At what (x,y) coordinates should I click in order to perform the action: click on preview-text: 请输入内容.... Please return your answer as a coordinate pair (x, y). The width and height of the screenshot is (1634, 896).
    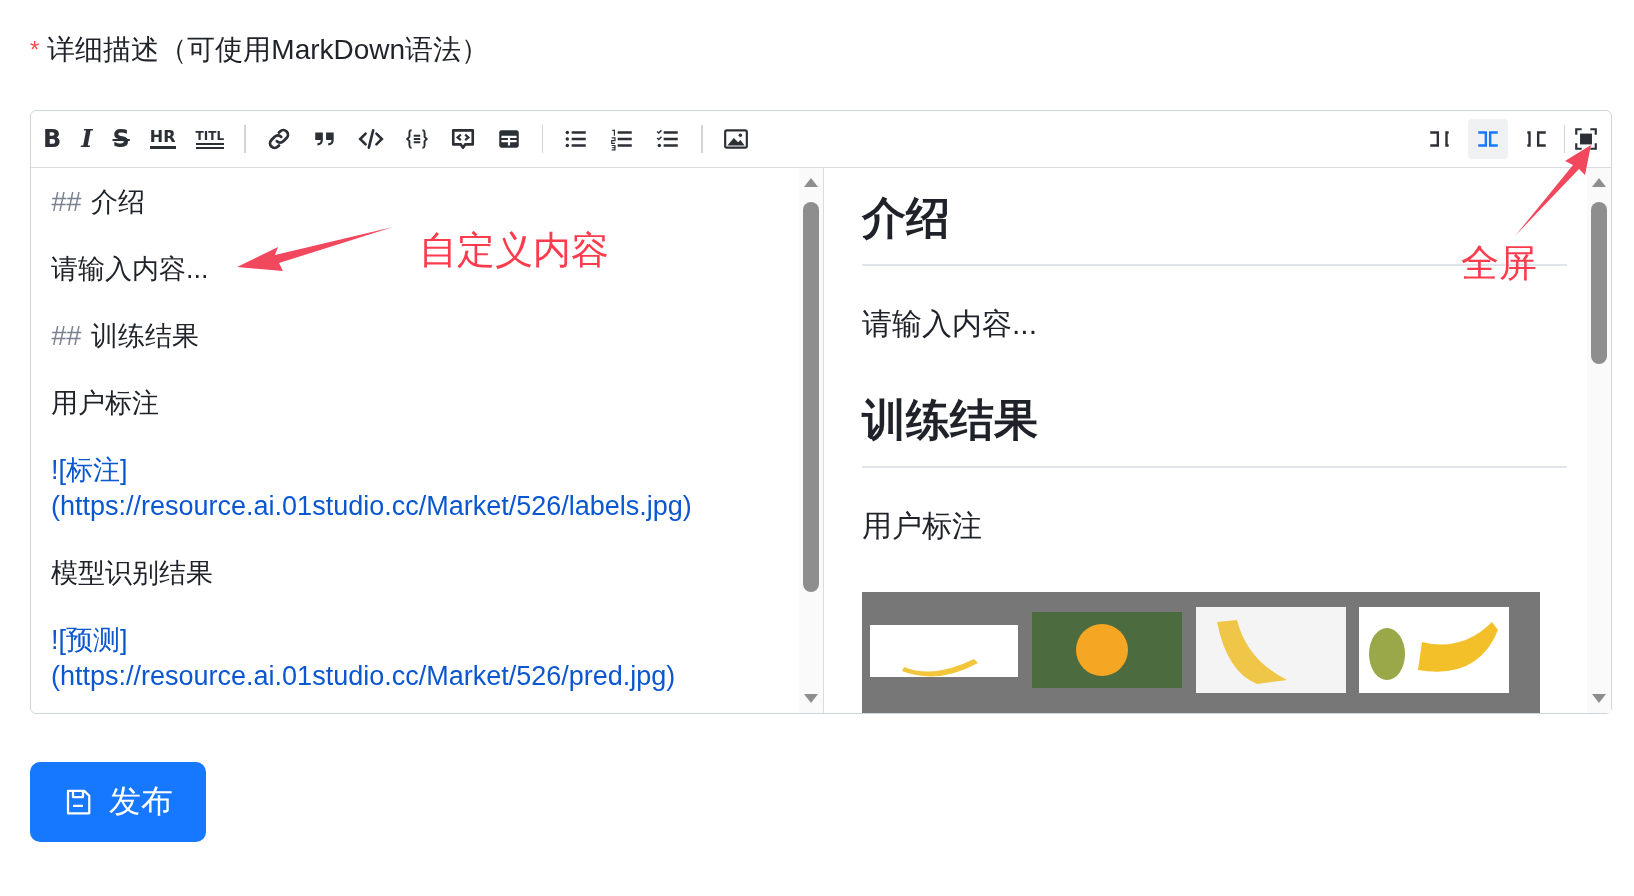
    Looking at the image, I should click on (950, 324).